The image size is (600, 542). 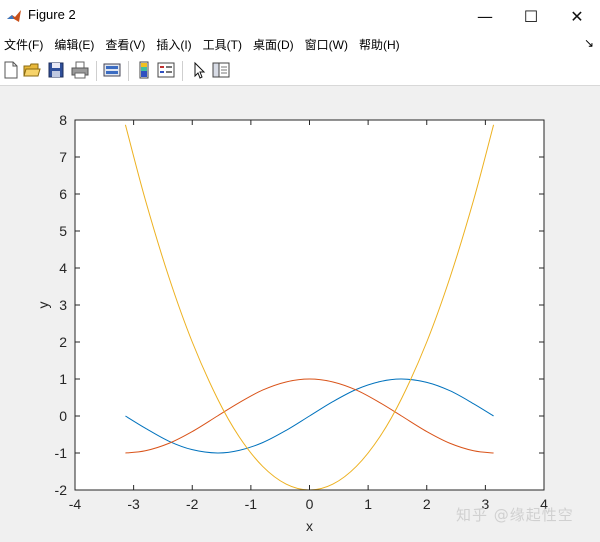 What do you see at coordinates (300, 71) in the screenshot?
I see `toolbar` at bounding box center [300, 71].